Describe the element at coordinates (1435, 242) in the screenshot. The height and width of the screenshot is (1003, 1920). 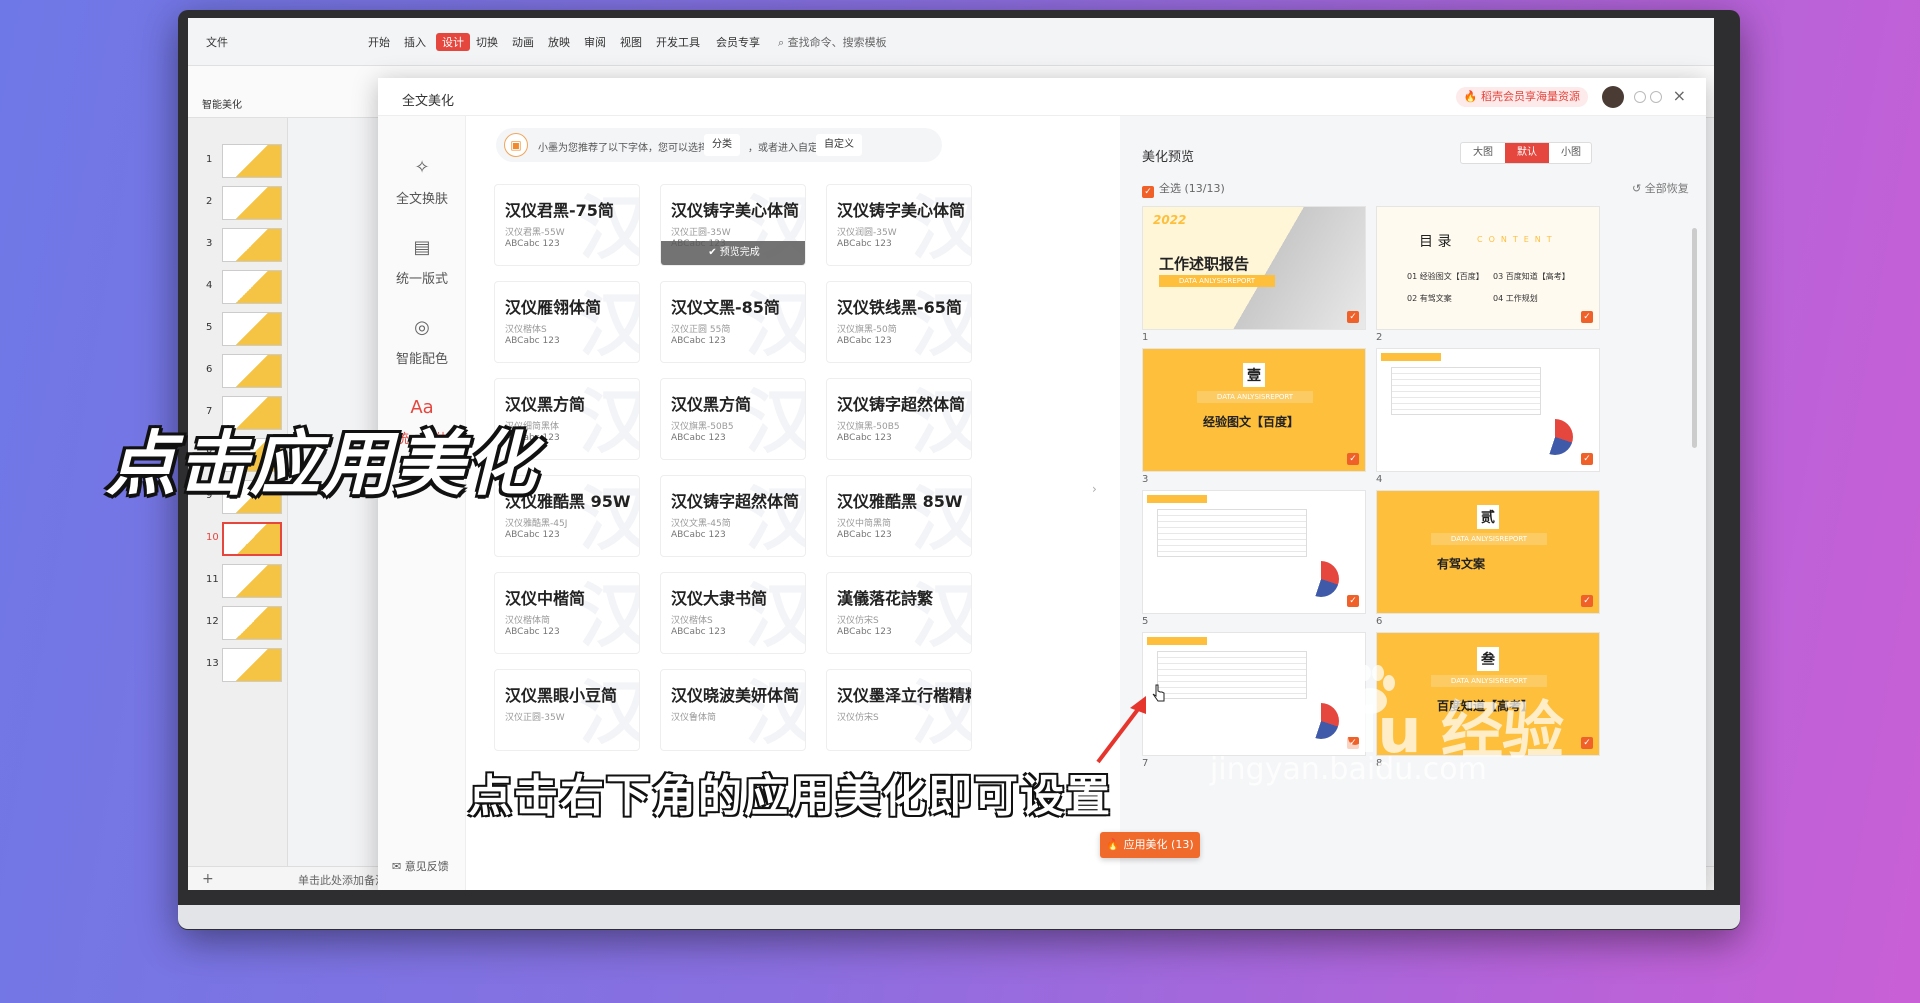
I see `toc-title: 目 录` at that location.